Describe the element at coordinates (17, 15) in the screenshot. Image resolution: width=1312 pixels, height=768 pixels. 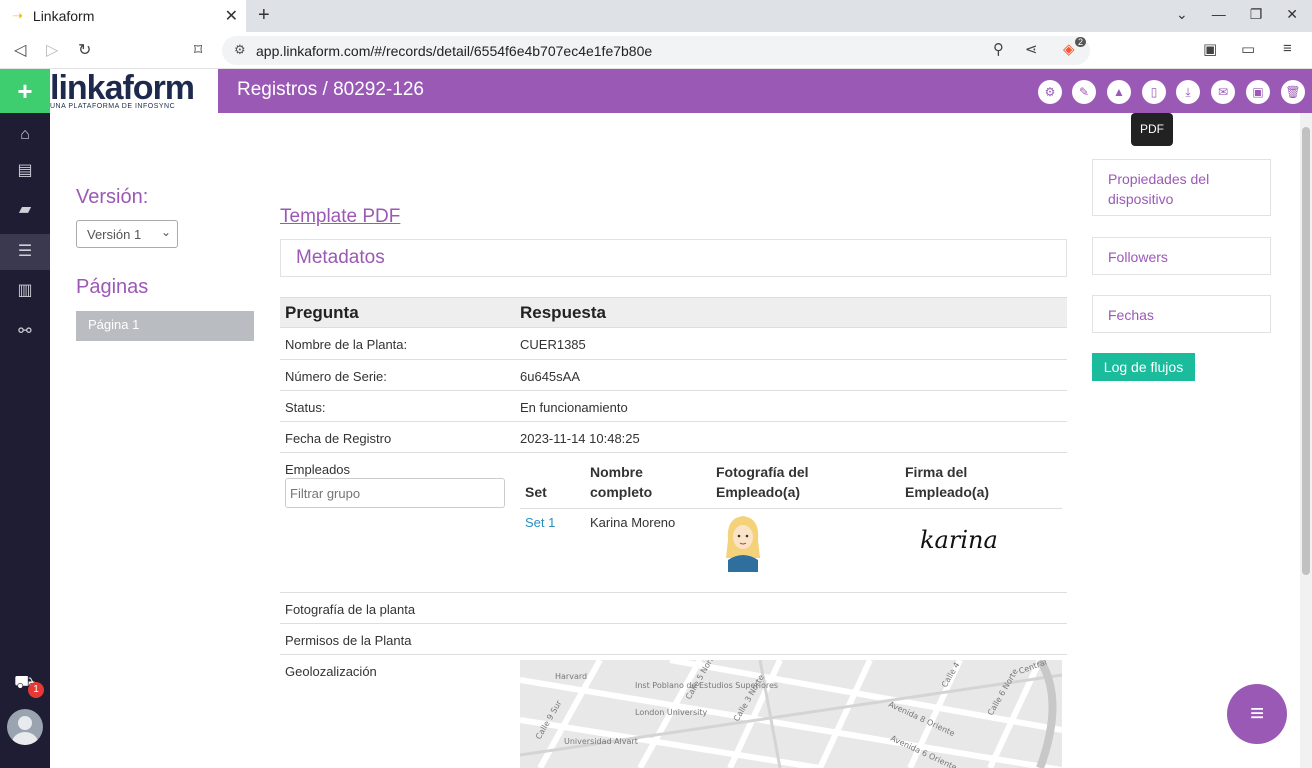
I see `linkaform-favicon-icon: ➝` at that location.